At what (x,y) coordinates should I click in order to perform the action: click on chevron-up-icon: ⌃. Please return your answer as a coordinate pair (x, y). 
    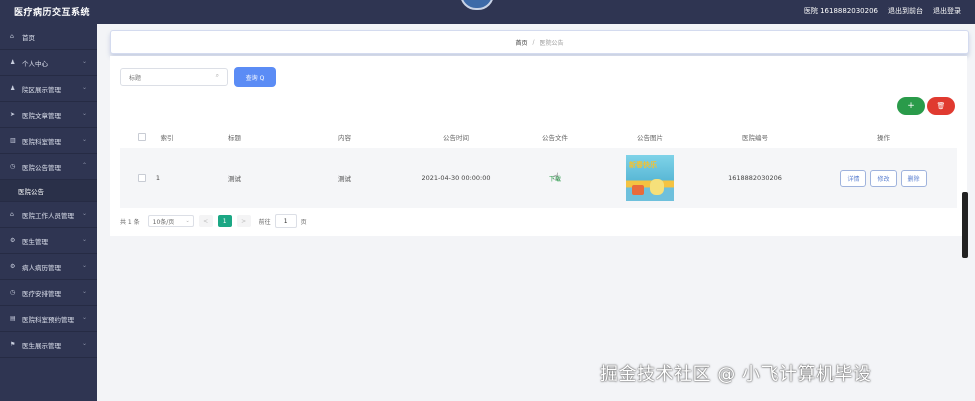
    Looking at the image, I should click on (84, 165).